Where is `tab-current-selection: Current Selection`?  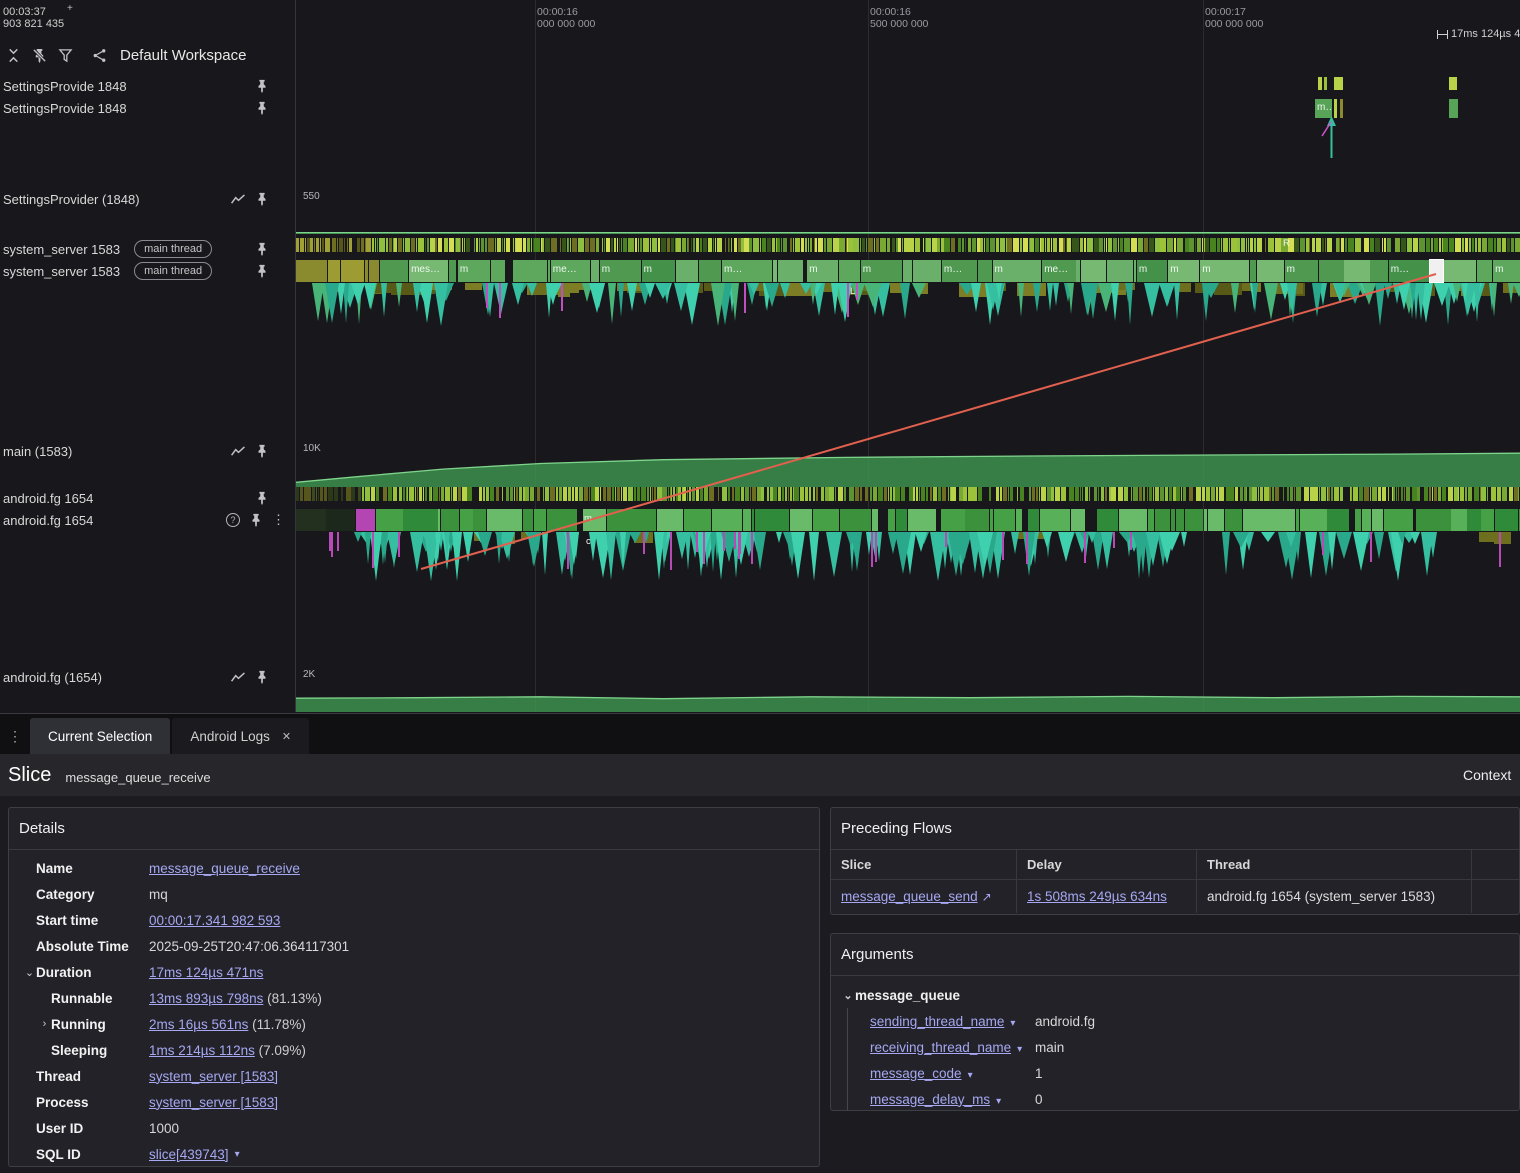 tab-current-selection: Current Selection is located at coordinates (100, 736).